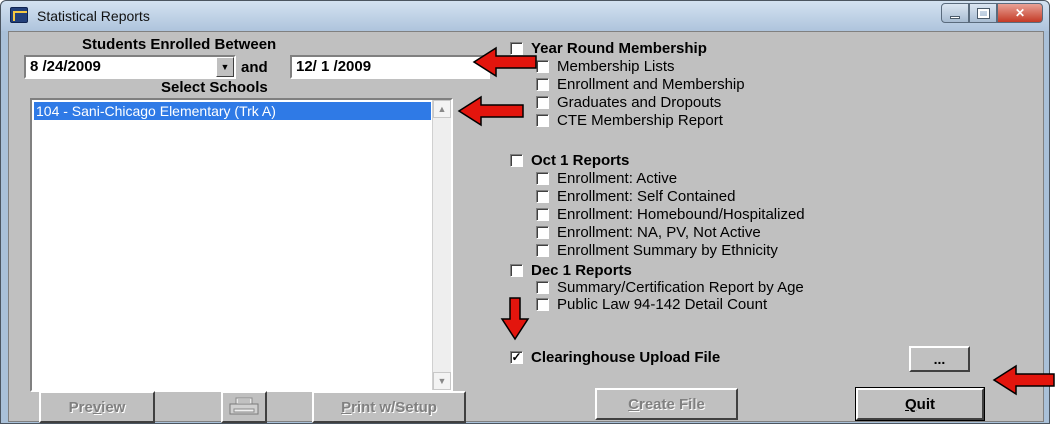 This screenshot has width=1058, height=427. Describe the element at coordinates (525, 16) in the screenshot. I see `title-bar: Statistical Reports ✕` at that location.